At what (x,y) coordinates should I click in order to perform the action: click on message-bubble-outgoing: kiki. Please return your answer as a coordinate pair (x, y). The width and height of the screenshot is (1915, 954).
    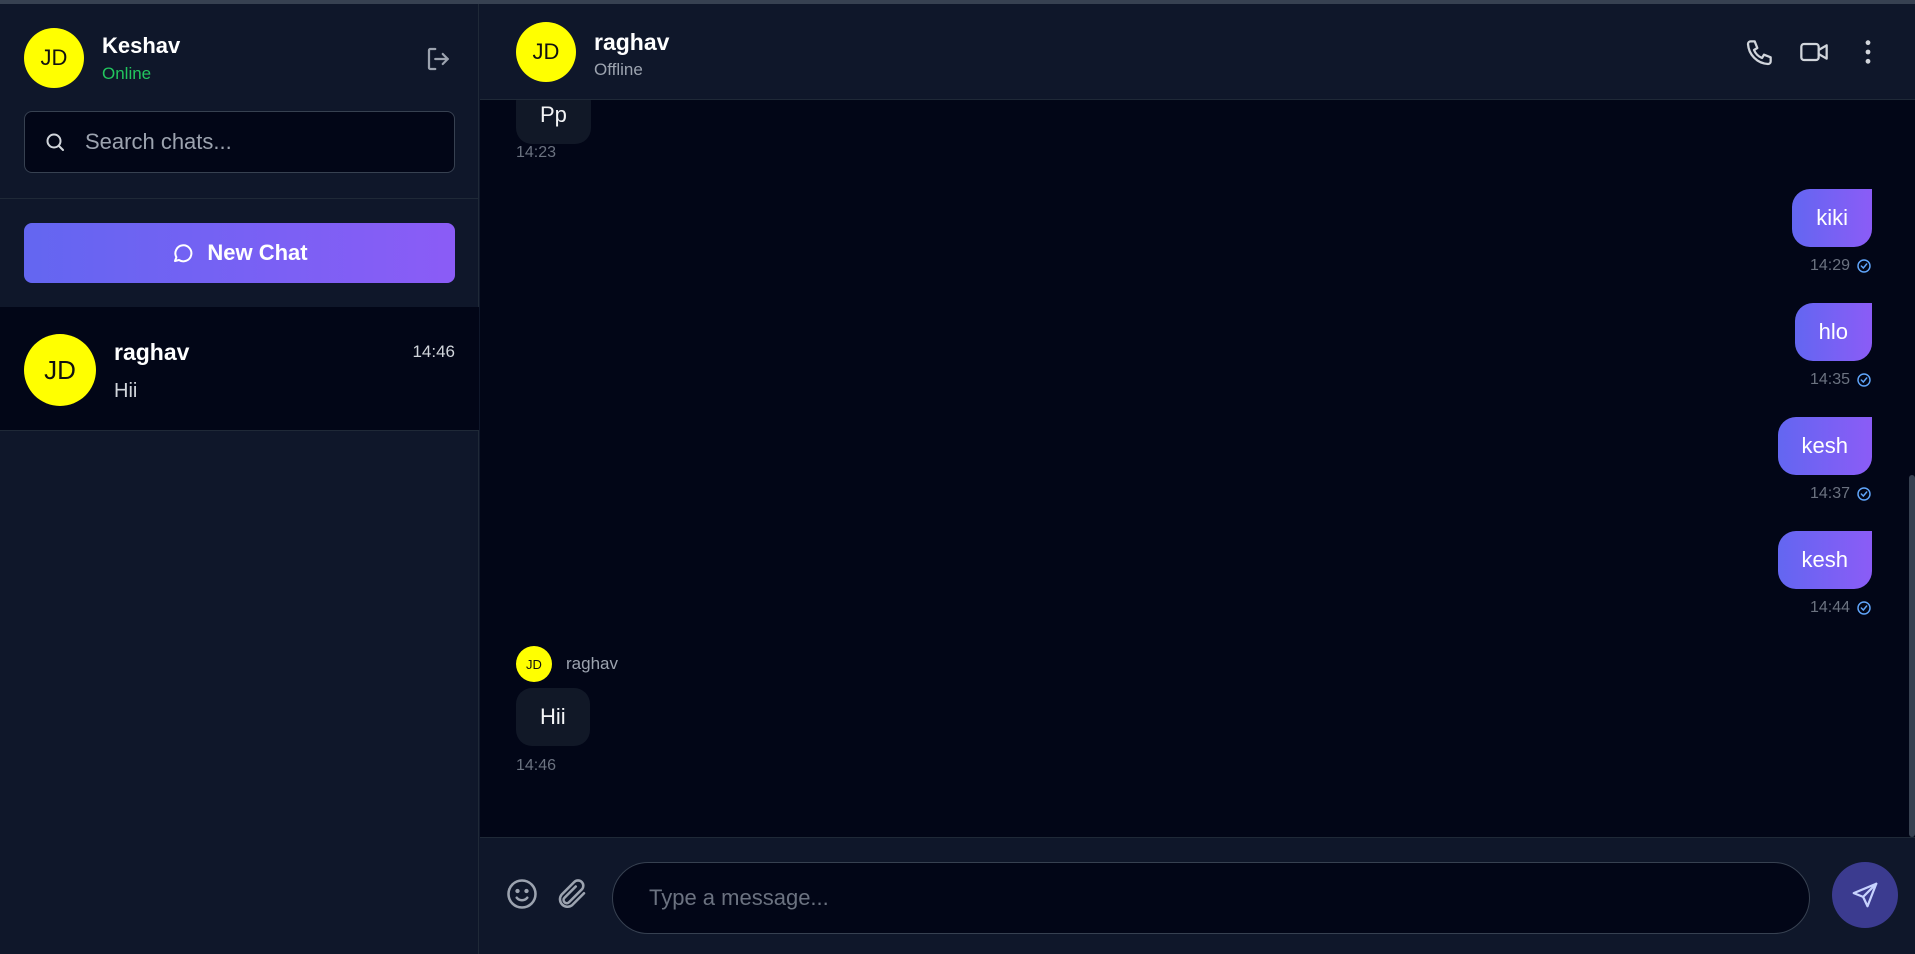
    Looking at the image, I should click on (1832, 218).